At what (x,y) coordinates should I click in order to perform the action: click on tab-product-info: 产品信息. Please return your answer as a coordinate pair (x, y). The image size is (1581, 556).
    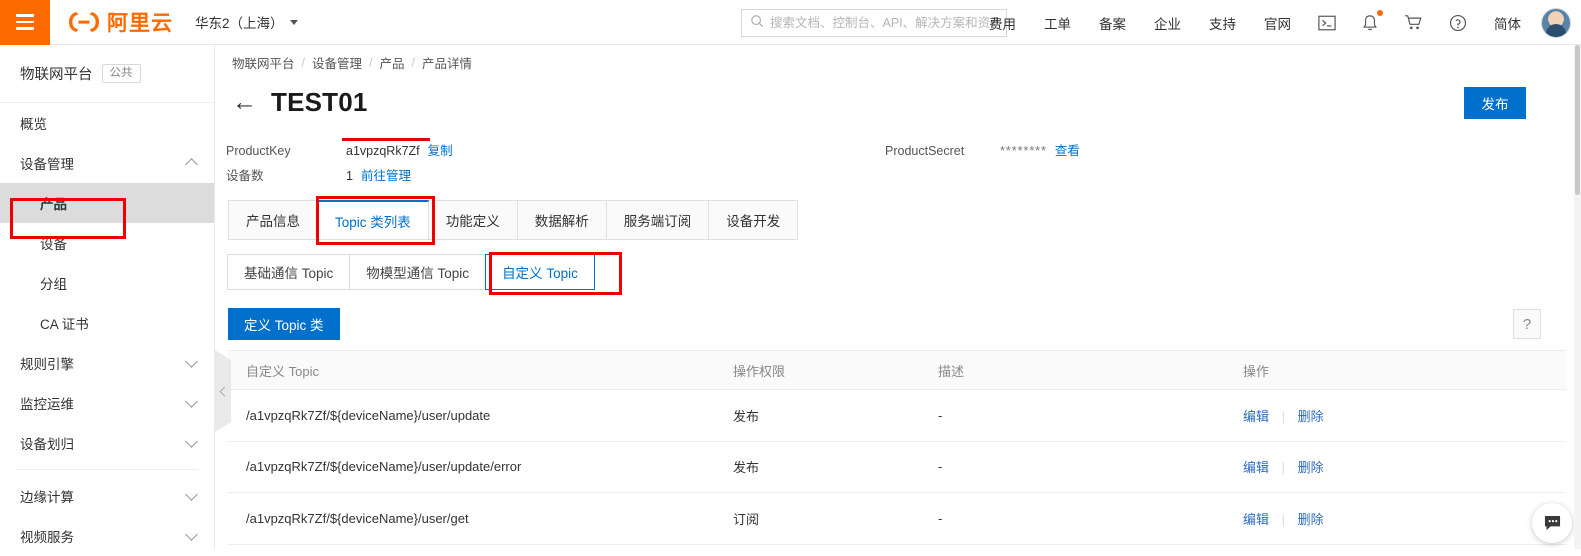
    Looking at the image, I should click on (273, 220).